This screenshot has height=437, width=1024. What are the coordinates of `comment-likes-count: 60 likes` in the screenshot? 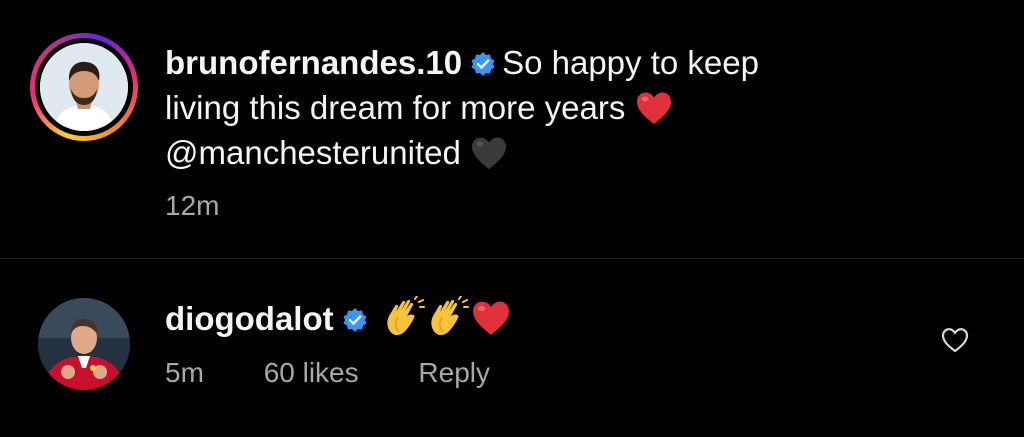 It's located at (311, 372).